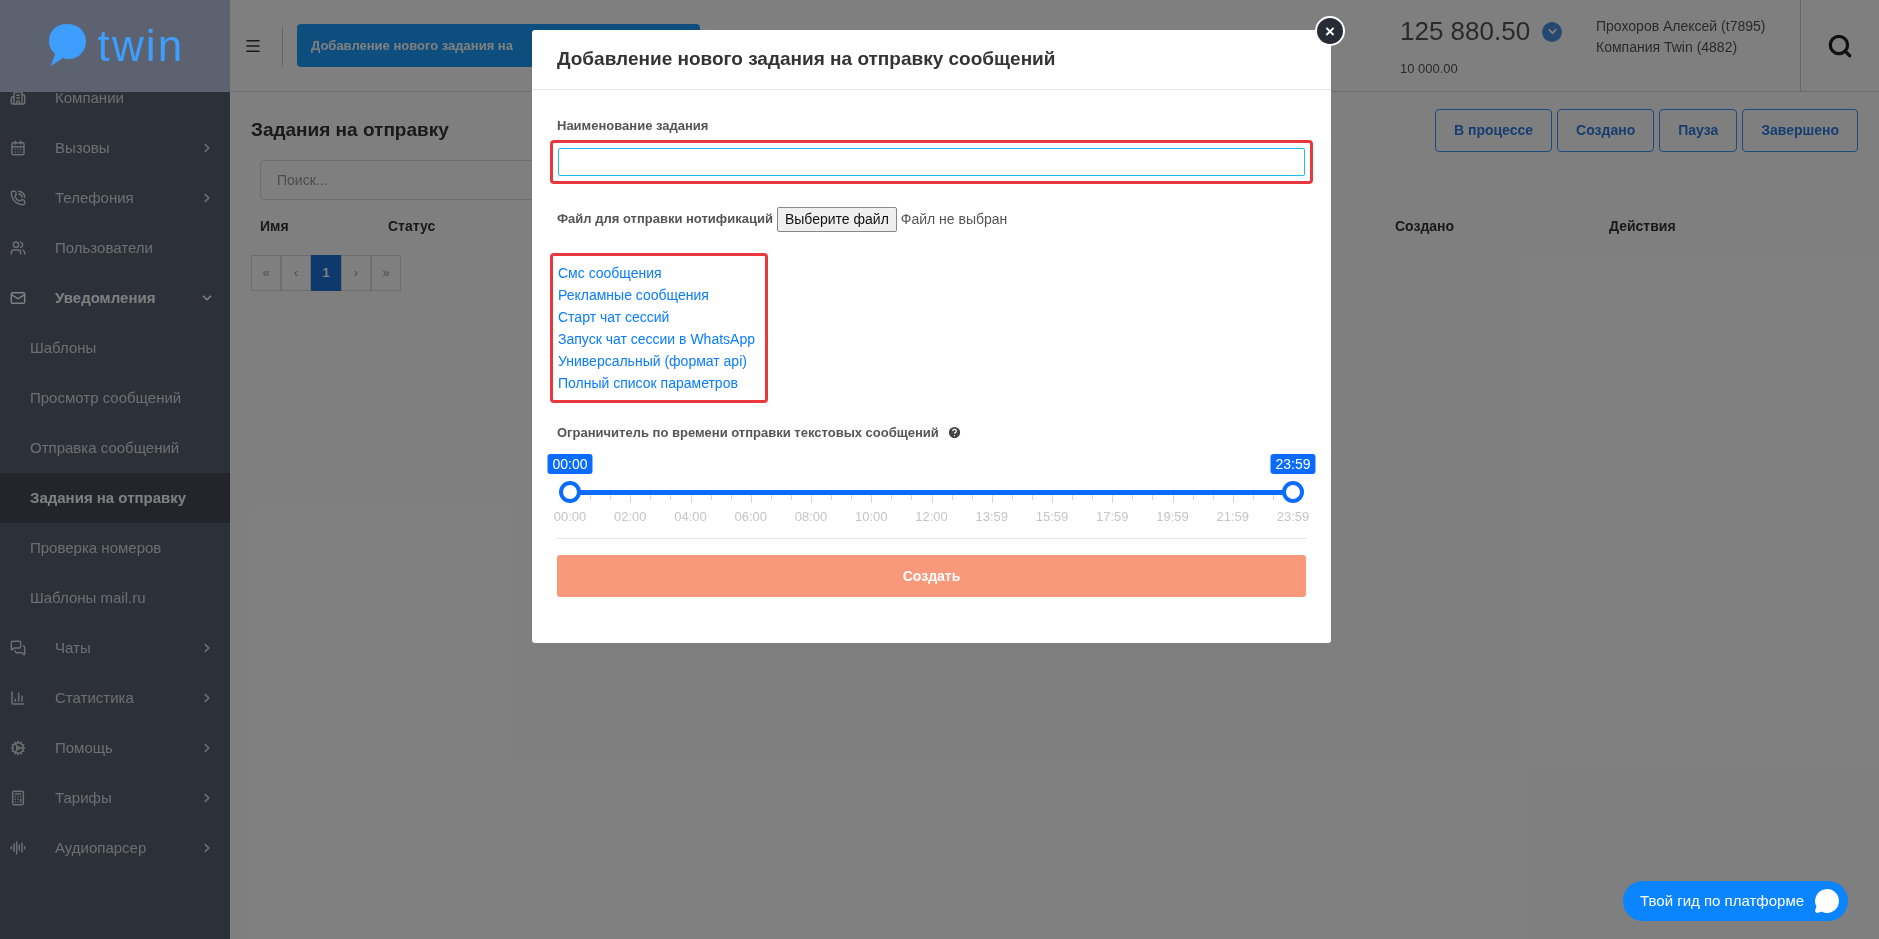 The image size is (1879, 939). What do you see at coordinates (1172, 517) in the screenshot?
I see `tick-label: 19:59` at bounding box center [1172, 517].